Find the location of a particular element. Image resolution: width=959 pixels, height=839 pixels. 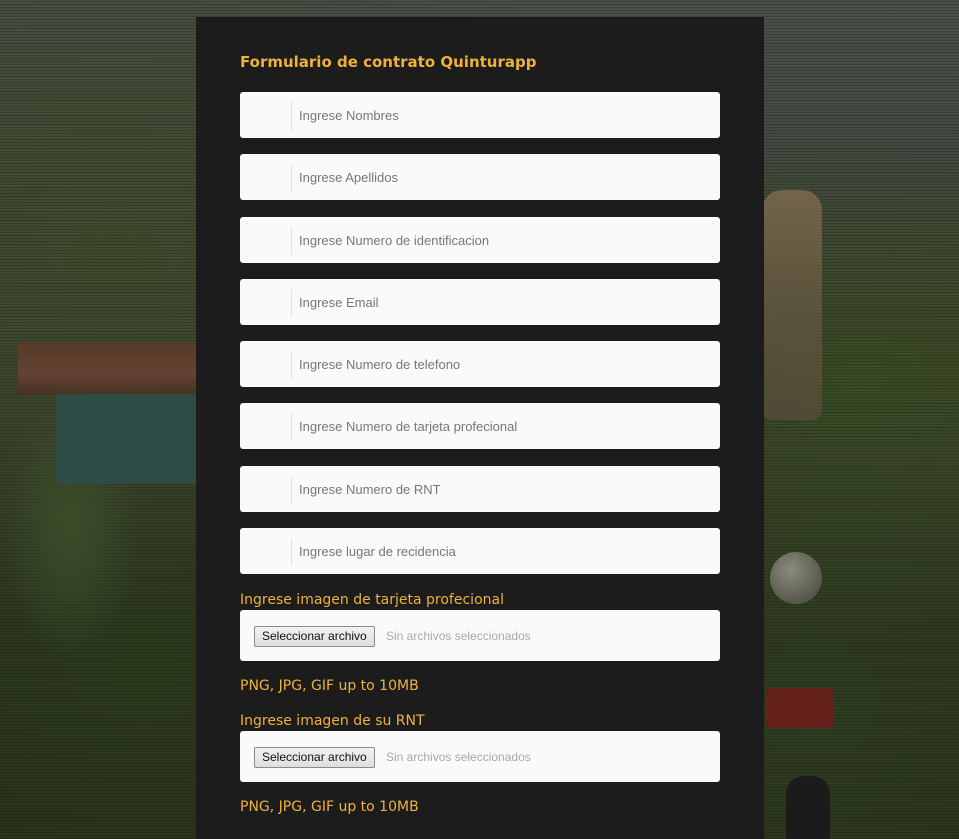

phone-field is located at coordinates (480, 364).